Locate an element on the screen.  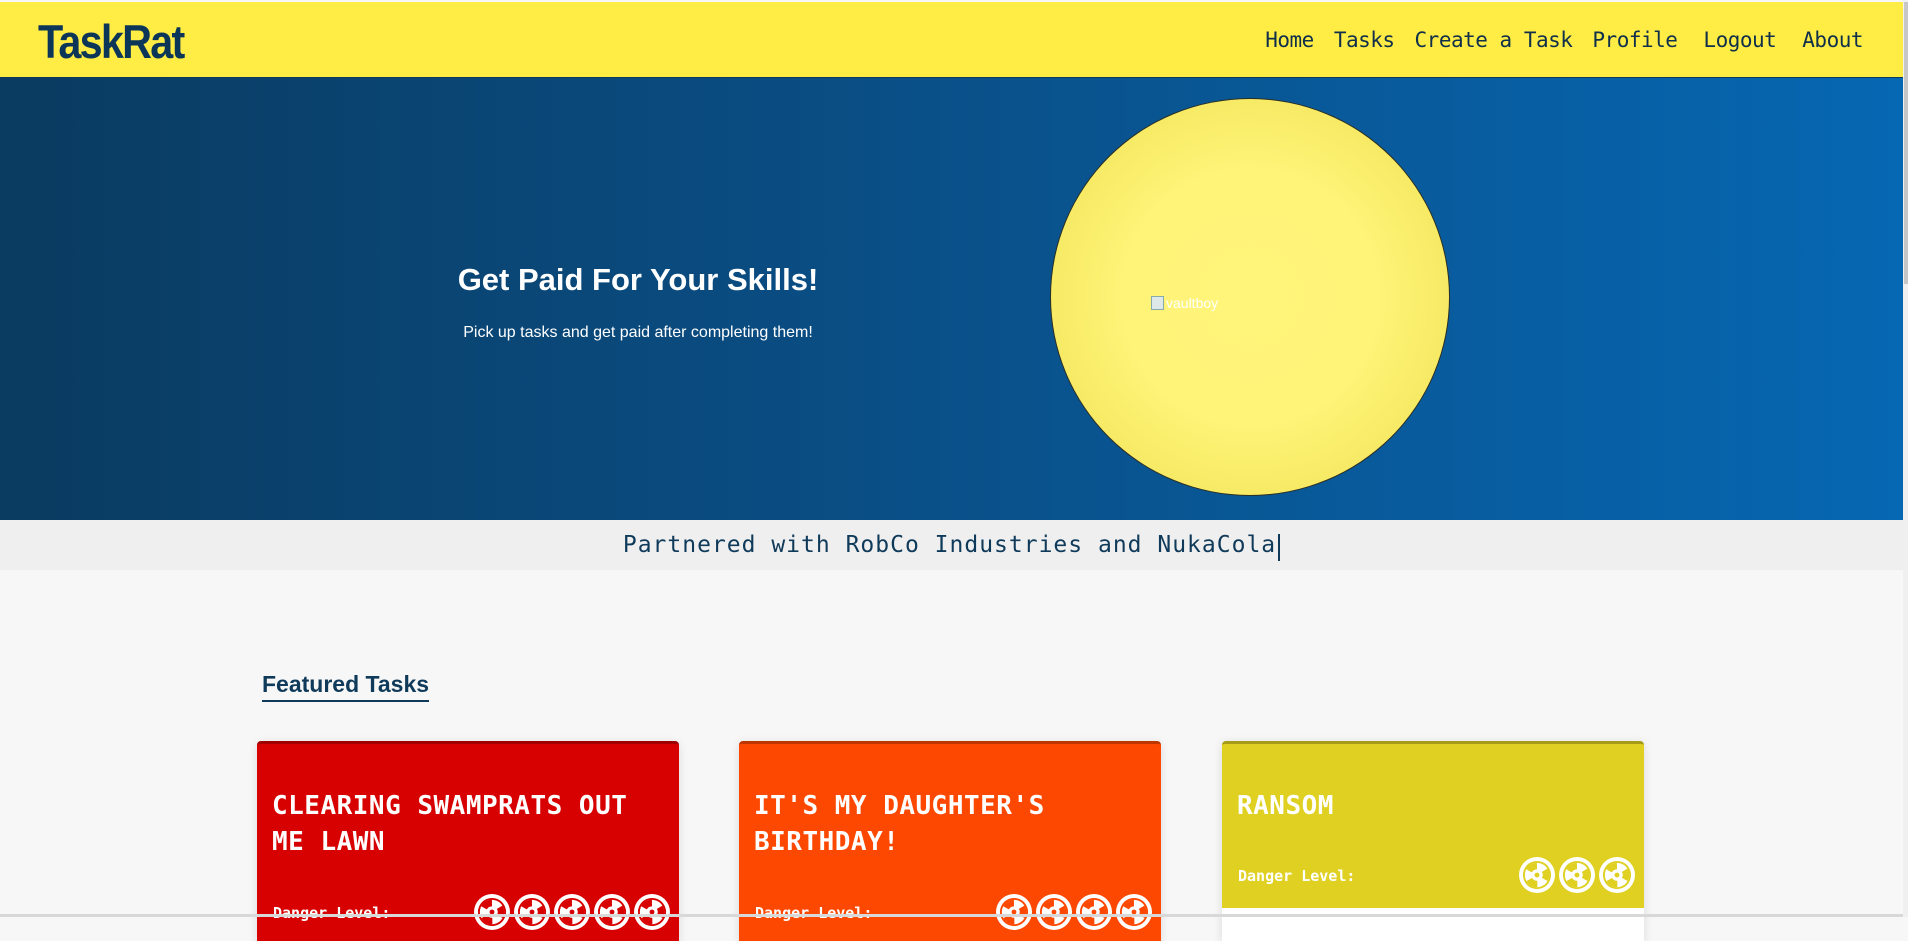
broken-image-icon is located at coordinates (1157, 303).